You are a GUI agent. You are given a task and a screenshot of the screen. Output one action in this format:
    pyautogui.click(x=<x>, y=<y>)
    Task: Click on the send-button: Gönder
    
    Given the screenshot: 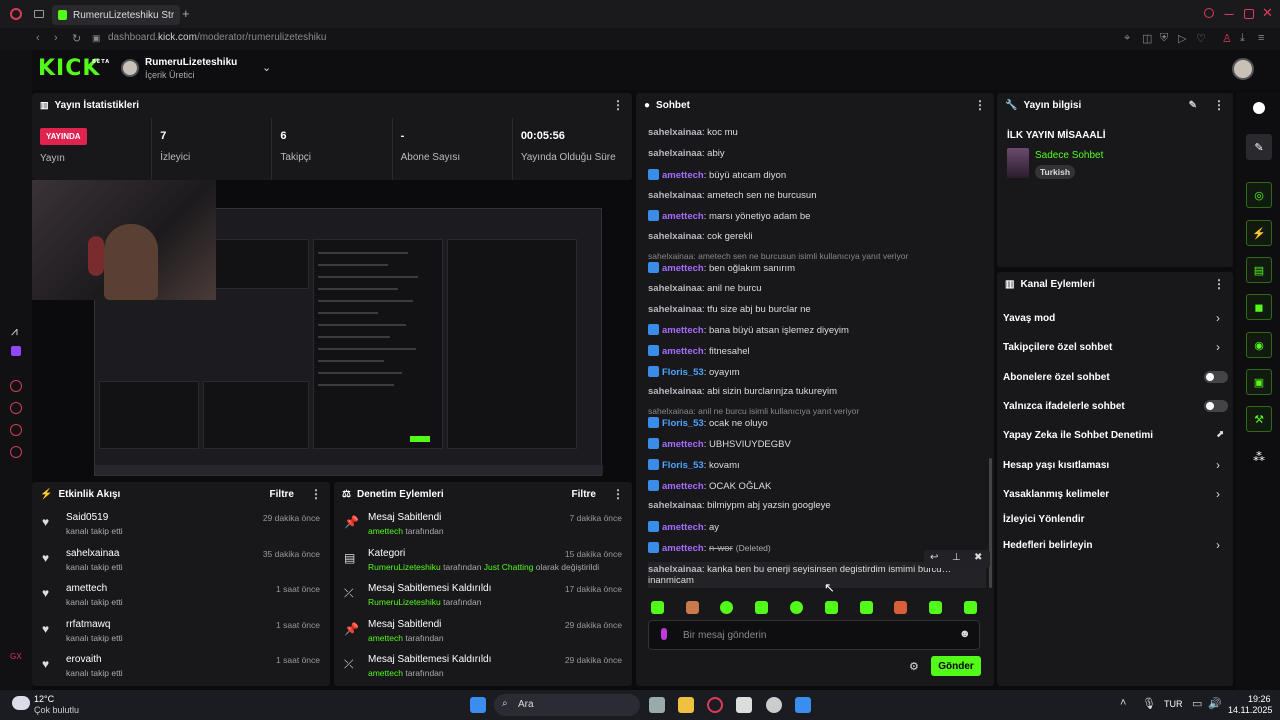 What is the action you would take?
    pyautogui.click(x=956, y=666)
    